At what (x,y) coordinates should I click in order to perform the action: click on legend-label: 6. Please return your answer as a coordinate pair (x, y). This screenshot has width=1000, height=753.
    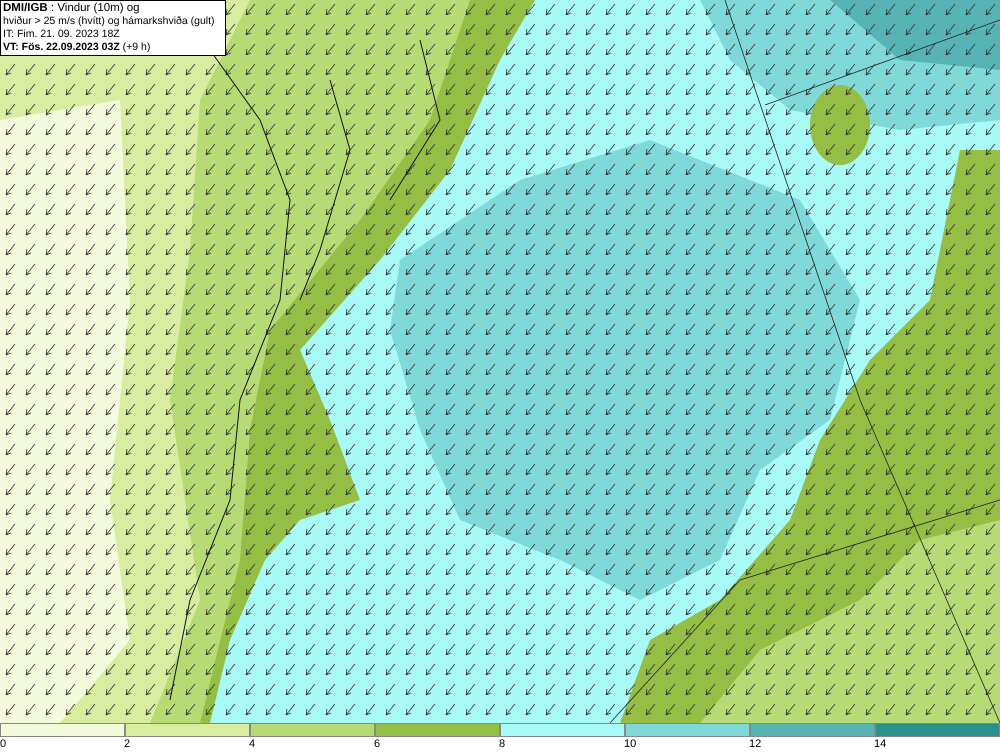
    Looking at the image, I should click on (377, 744).